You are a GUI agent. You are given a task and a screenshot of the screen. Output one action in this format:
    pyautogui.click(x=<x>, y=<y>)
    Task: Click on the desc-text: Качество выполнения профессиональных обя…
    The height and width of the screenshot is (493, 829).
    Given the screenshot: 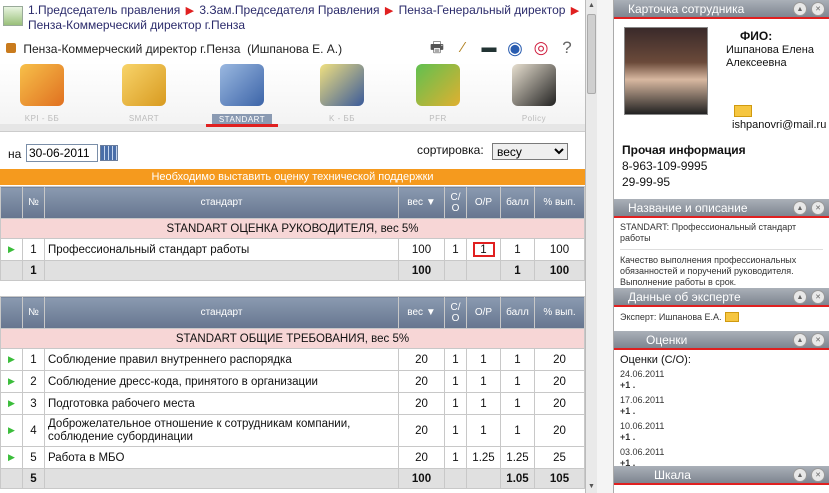 What is the action you would take?
    pyautogui.click(x=708, y=271)
    